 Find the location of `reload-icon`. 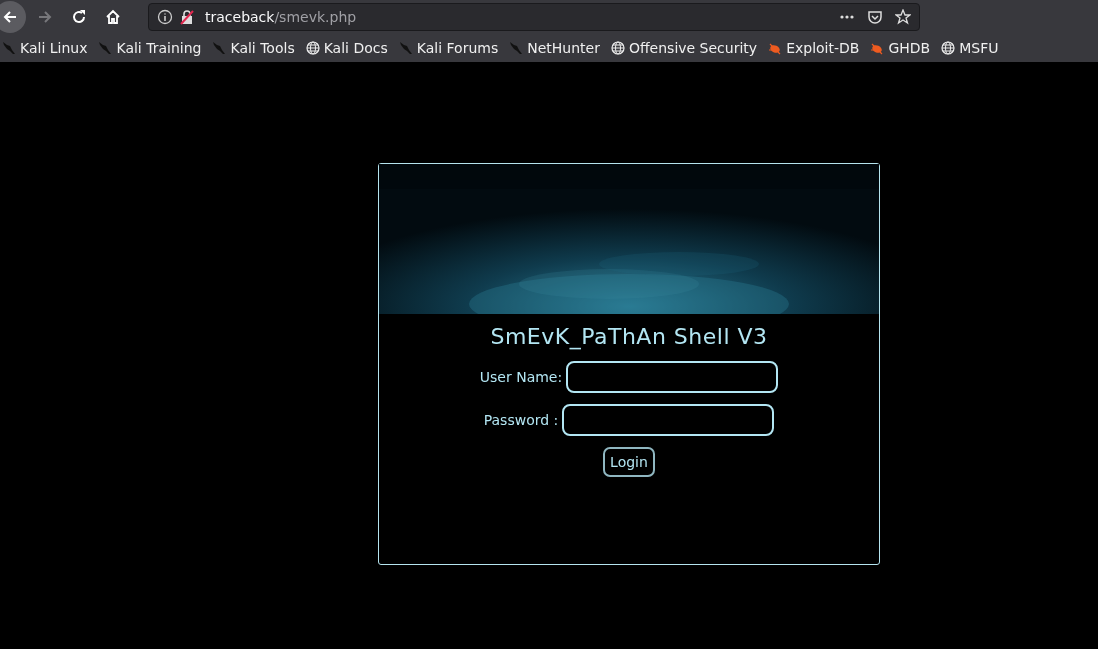

reload-icon is located at coordinates (79, 17).